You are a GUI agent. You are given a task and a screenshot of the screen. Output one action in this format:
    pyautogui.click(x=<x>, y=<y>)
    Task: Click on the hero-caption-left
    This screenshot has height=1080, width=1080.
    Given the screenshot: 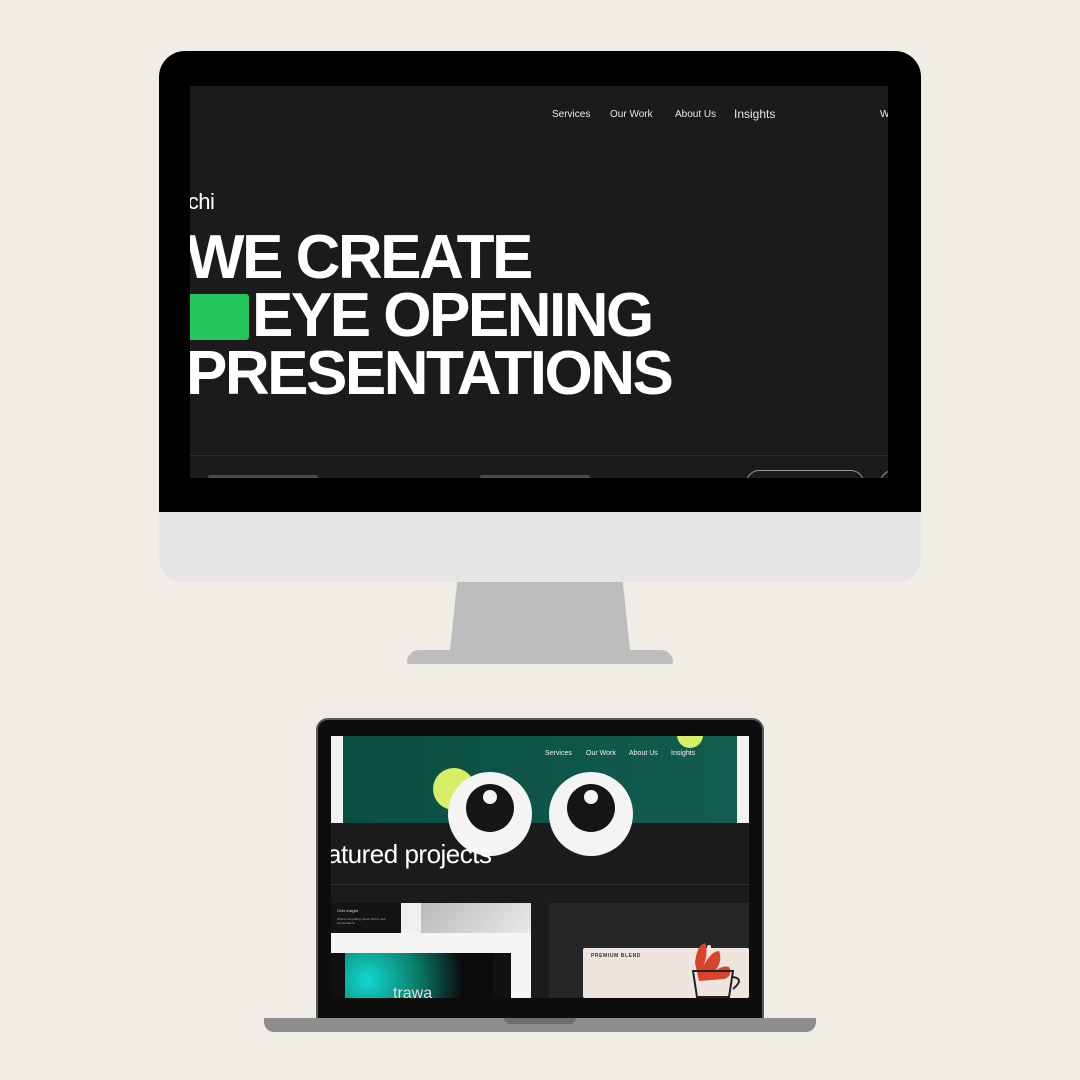 What is the action you would take?
    pyautogui.click(x=263, y=476)
    